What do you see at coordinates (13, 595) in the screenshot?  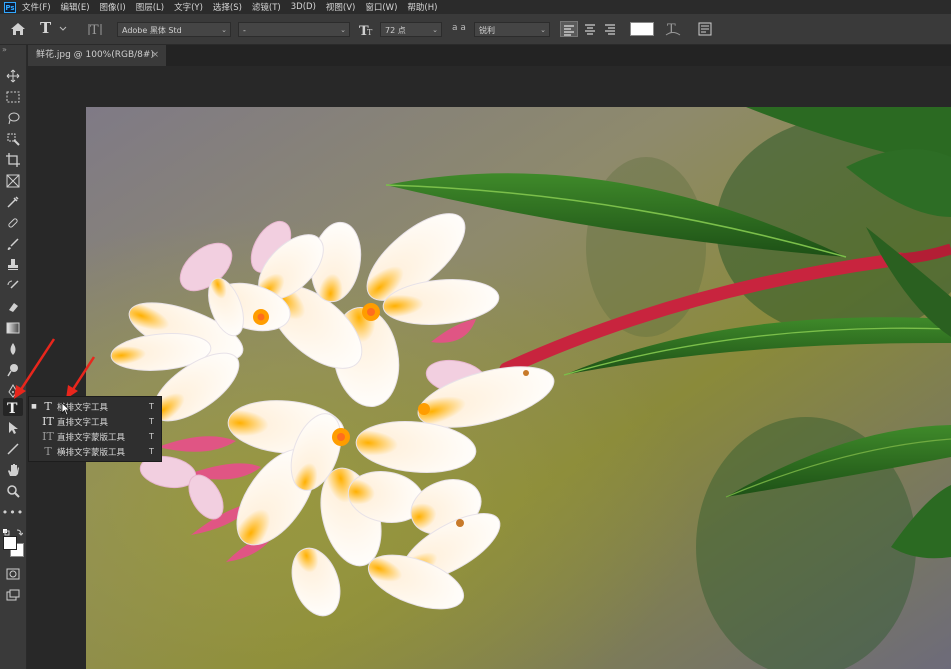 I see `screen-mode-icon` at bounding box center [13, 595].